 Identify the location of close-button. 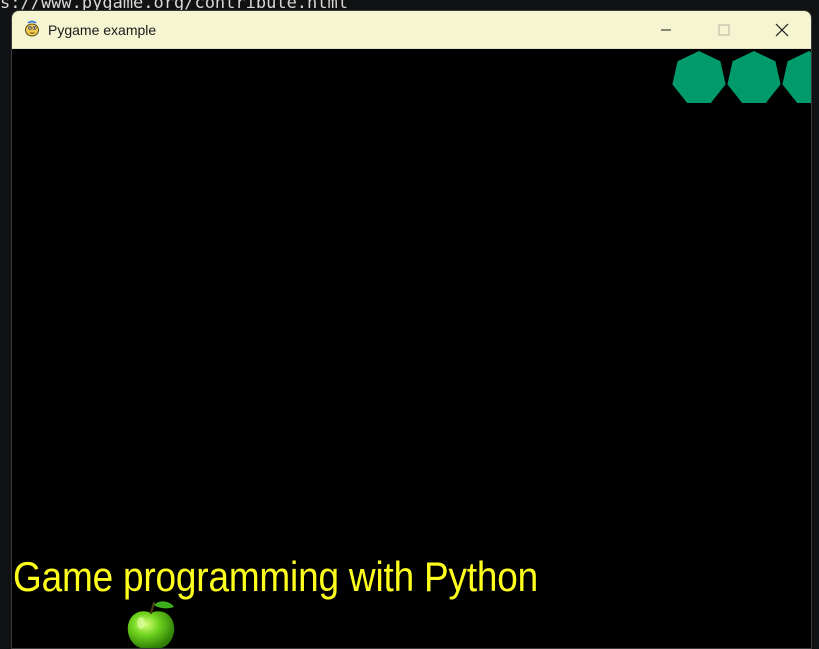
(782, 29).